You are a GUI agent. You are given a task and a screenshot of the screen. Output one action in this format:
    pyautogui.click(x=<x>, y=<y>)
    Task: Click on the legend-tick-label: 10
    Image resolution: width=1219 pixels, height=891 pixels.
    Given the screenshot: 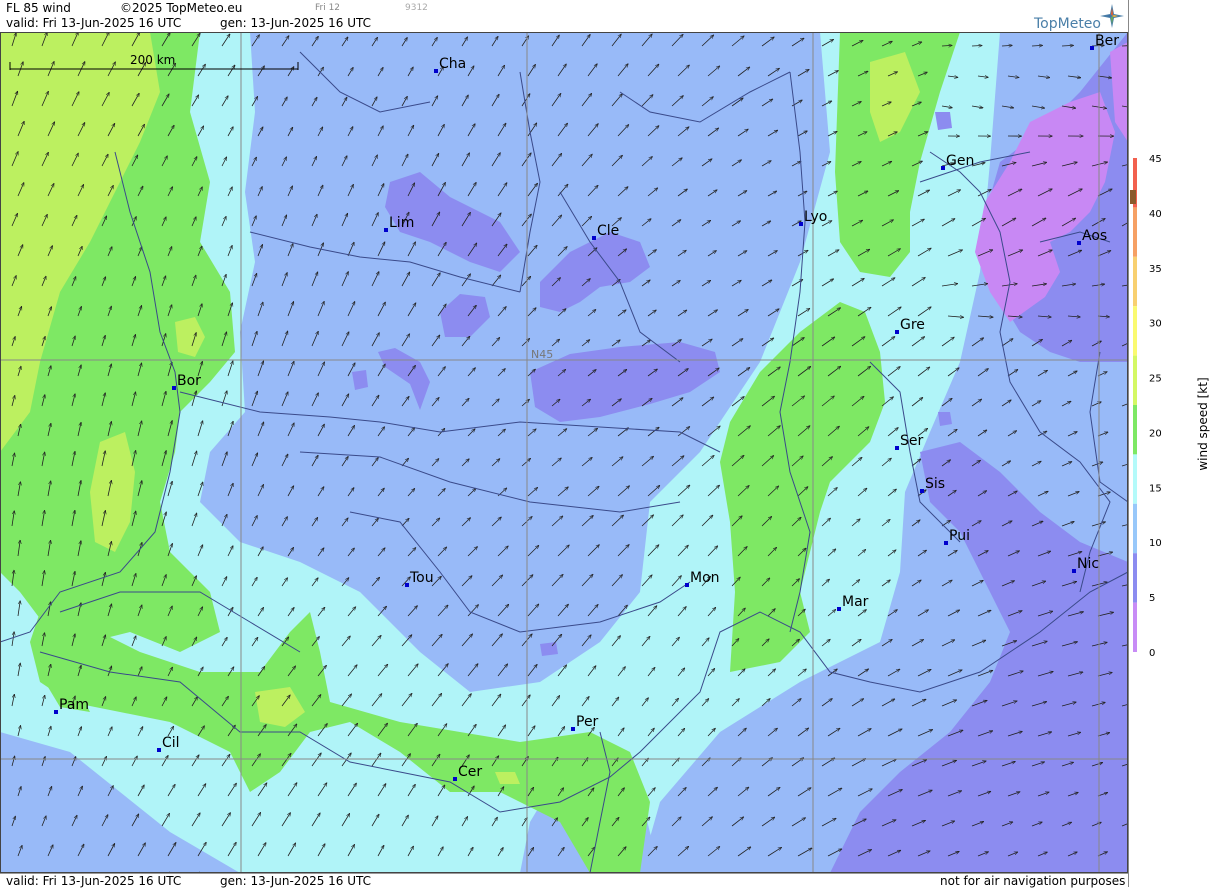 What is the action you would take?
    pyautogui.click(x=1155, y=543)
    